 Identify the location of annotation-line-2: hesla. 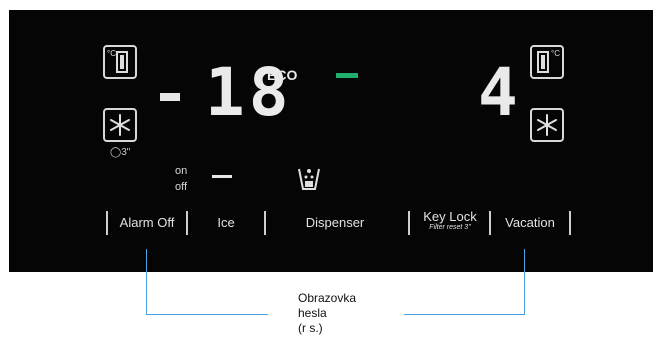
(312, 313).